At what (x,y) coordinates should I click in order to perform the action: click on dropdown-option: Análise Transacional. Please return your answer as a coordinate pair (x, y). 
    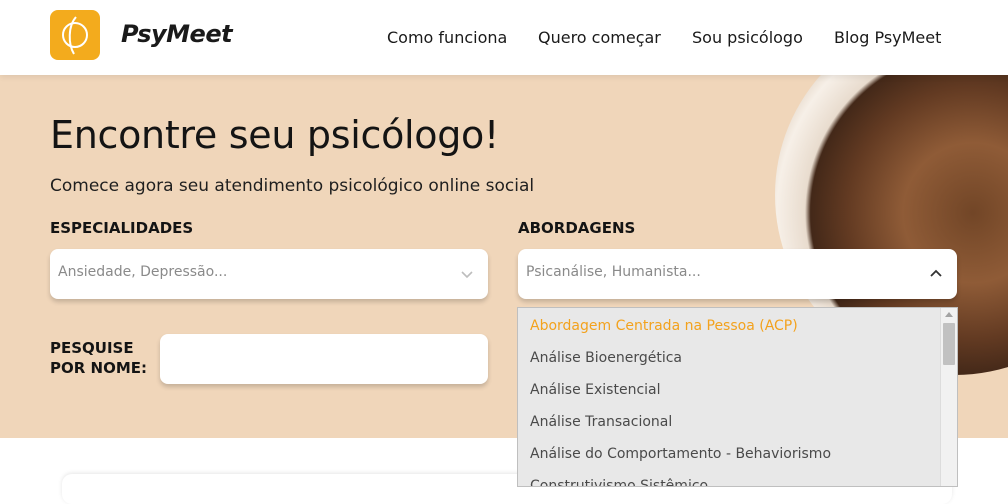
    Looking at the image, I should click on (601, 422).